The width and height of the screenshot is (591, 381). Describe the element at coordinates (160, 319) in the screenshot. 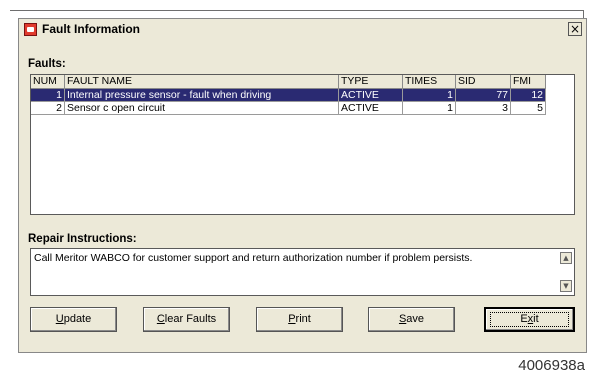

I see `clear-faults-accelerator: C` at that location.